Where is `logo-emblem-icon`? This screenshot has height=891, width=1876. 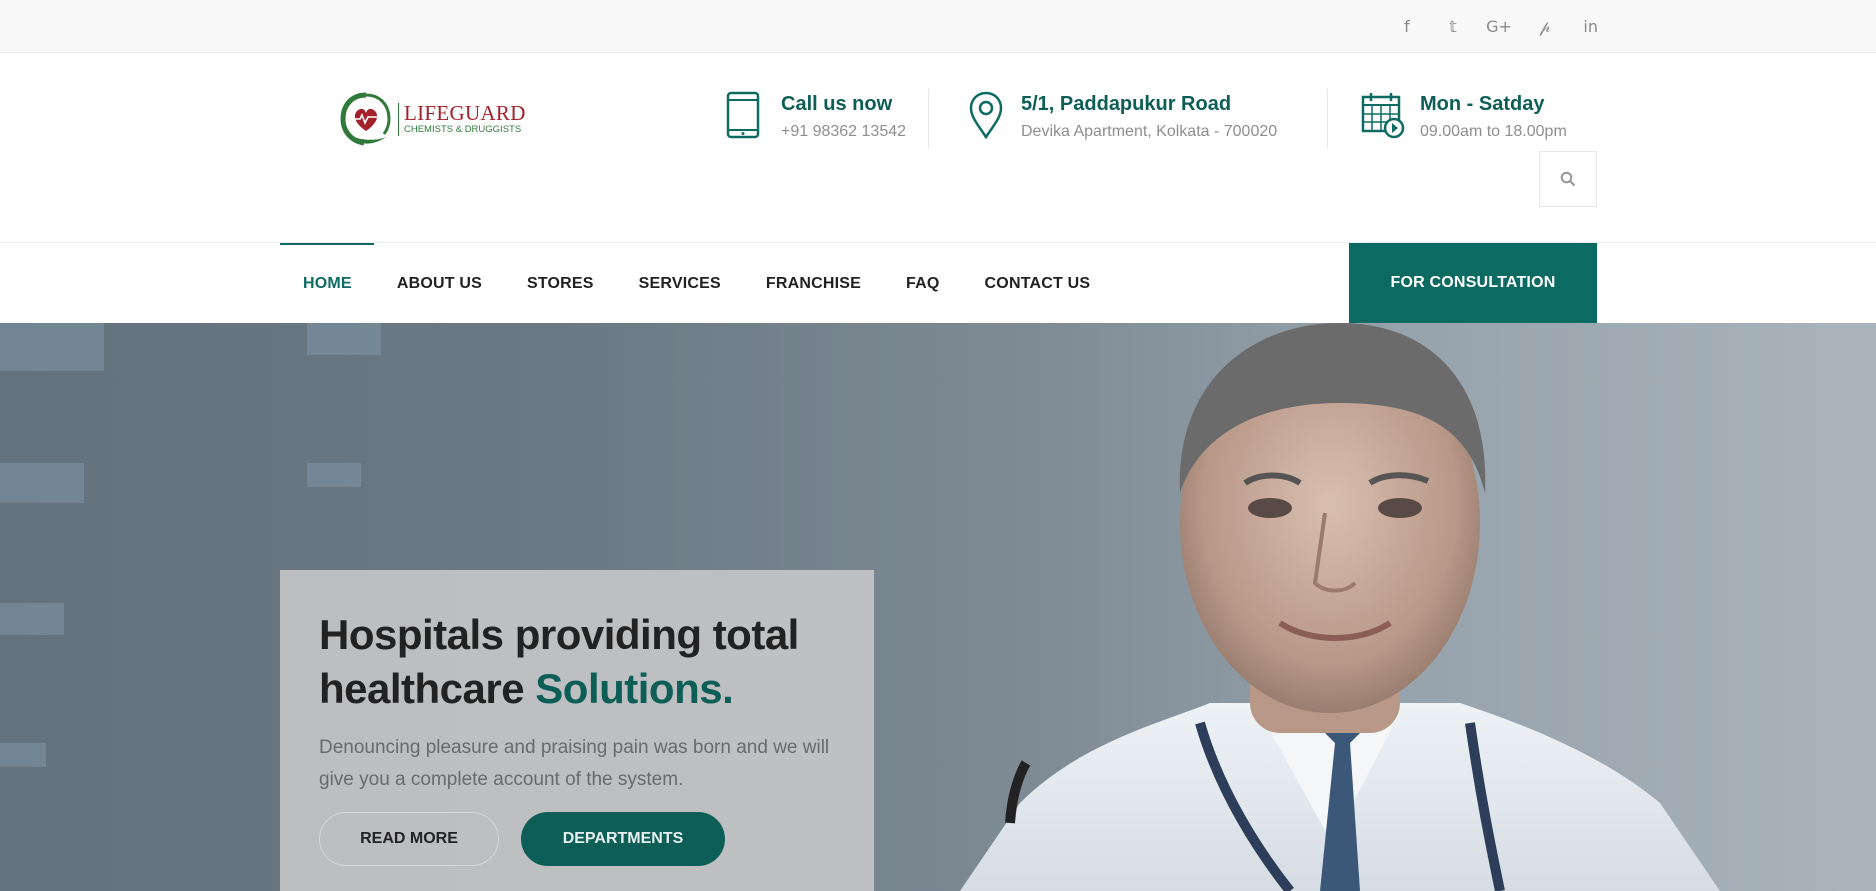 logo-emblem-icon is located at coordinates (365, 119).